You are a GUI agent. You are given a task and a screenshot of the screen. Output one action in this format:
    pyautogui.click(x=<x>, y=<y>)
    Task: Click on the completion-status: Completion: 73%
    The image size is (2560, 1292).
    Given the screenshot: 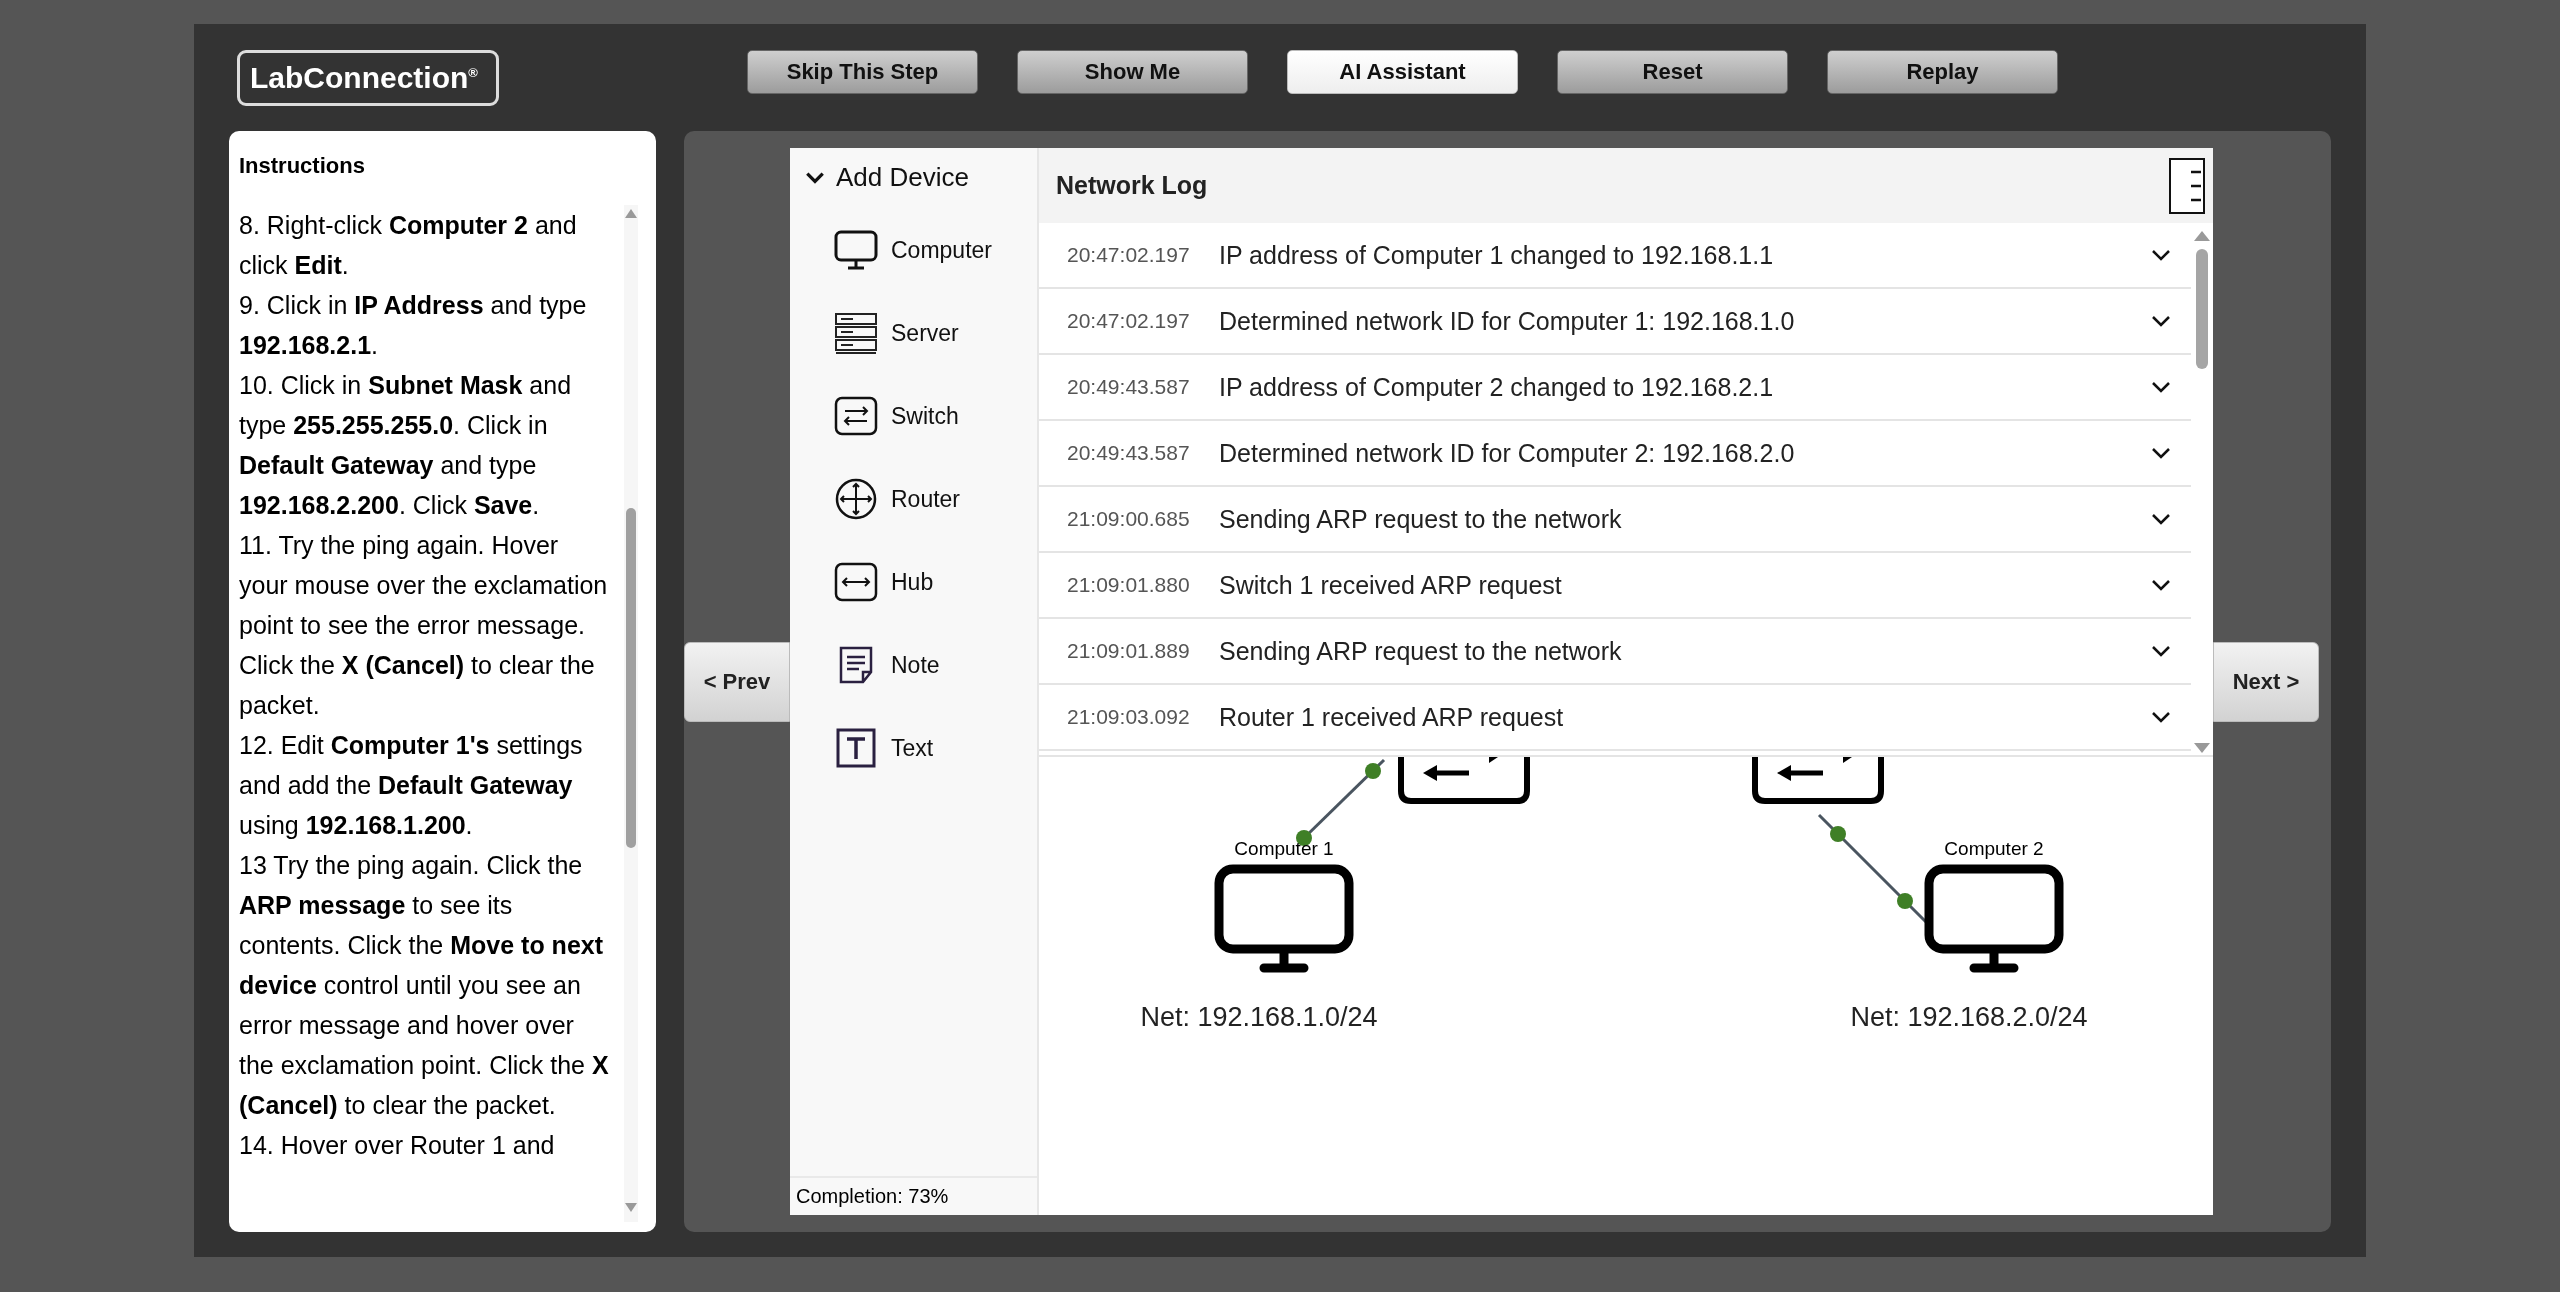 What is the action you would take?
    pyautogui.click(x=913, y=1195)
    